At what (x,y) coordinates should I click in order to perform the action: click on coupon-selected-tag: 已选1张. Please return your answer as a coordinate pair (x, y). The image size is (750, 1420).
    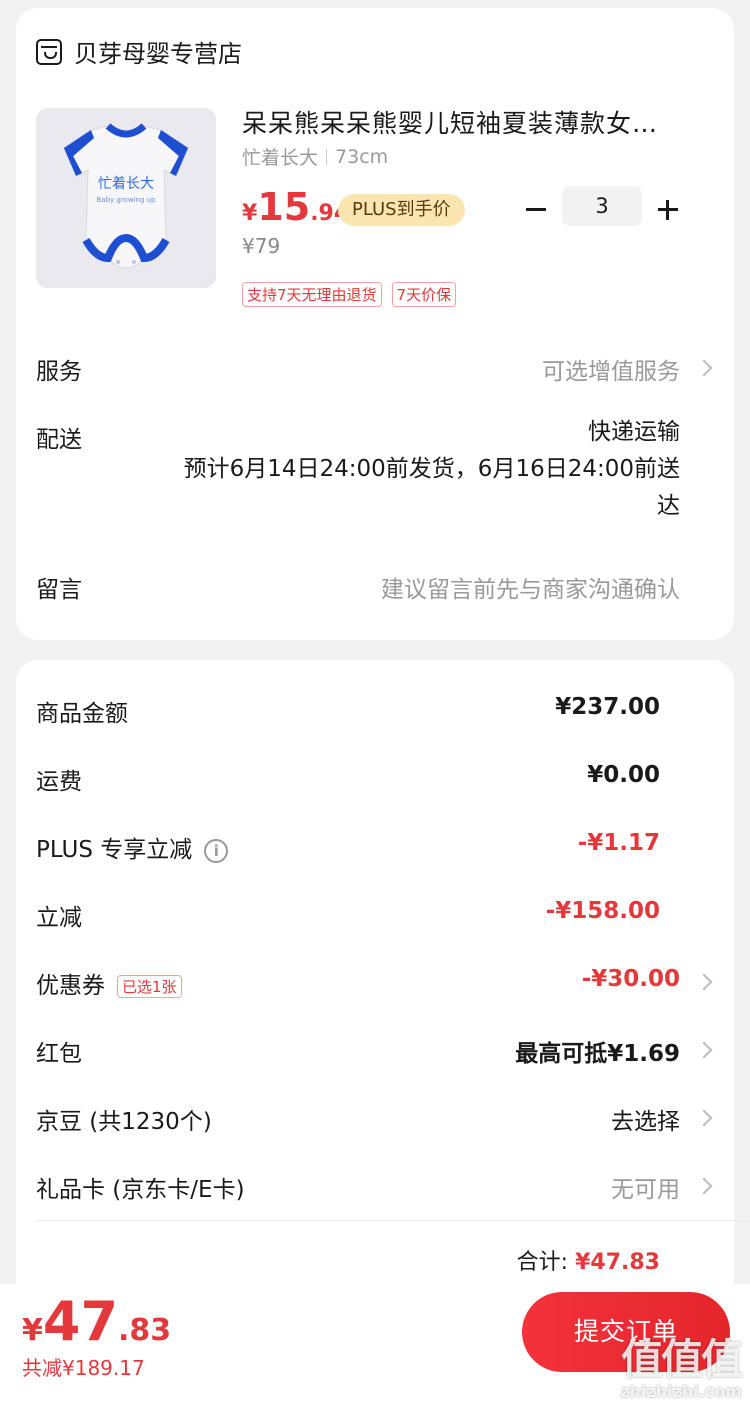
    Looking at the image, I should click on (149, 986).